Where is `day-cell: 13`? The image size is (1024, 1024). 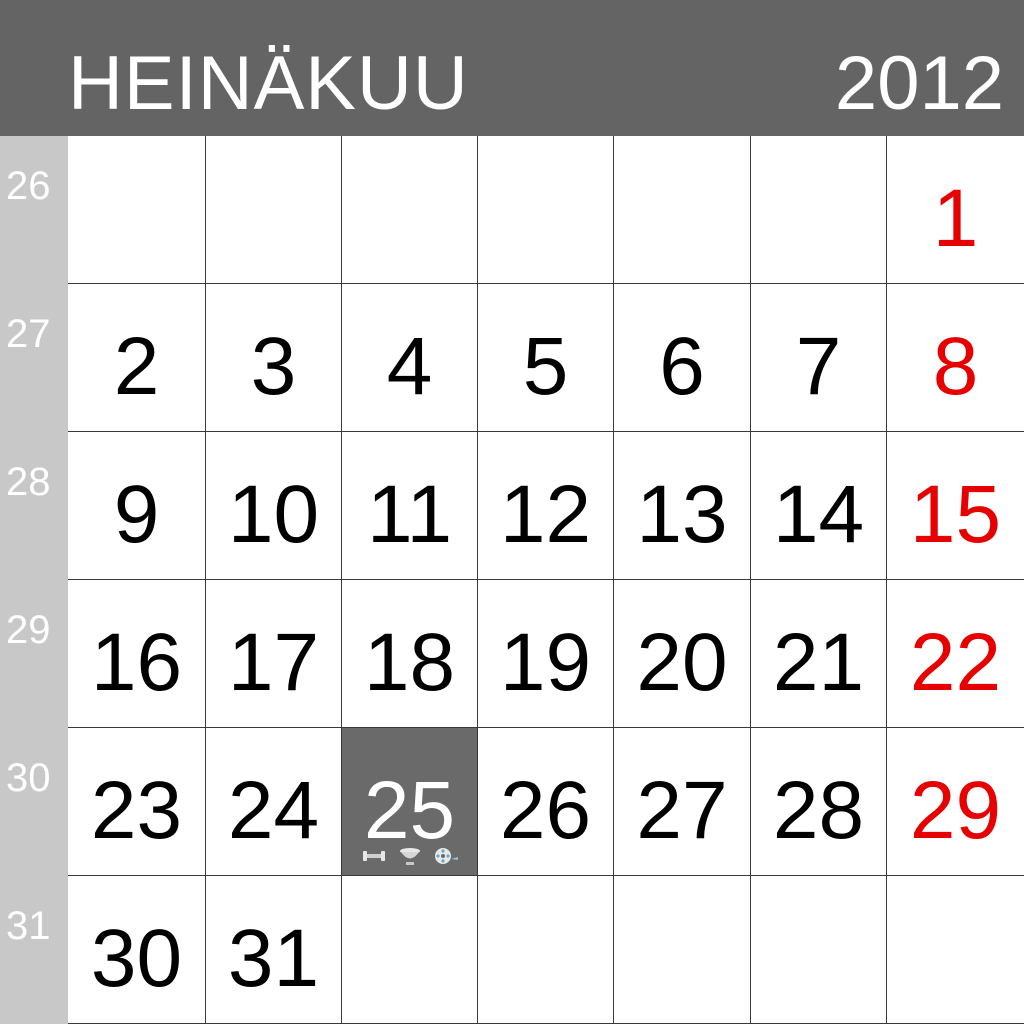 day-cell: 13 is located at coordinates (682, 506).